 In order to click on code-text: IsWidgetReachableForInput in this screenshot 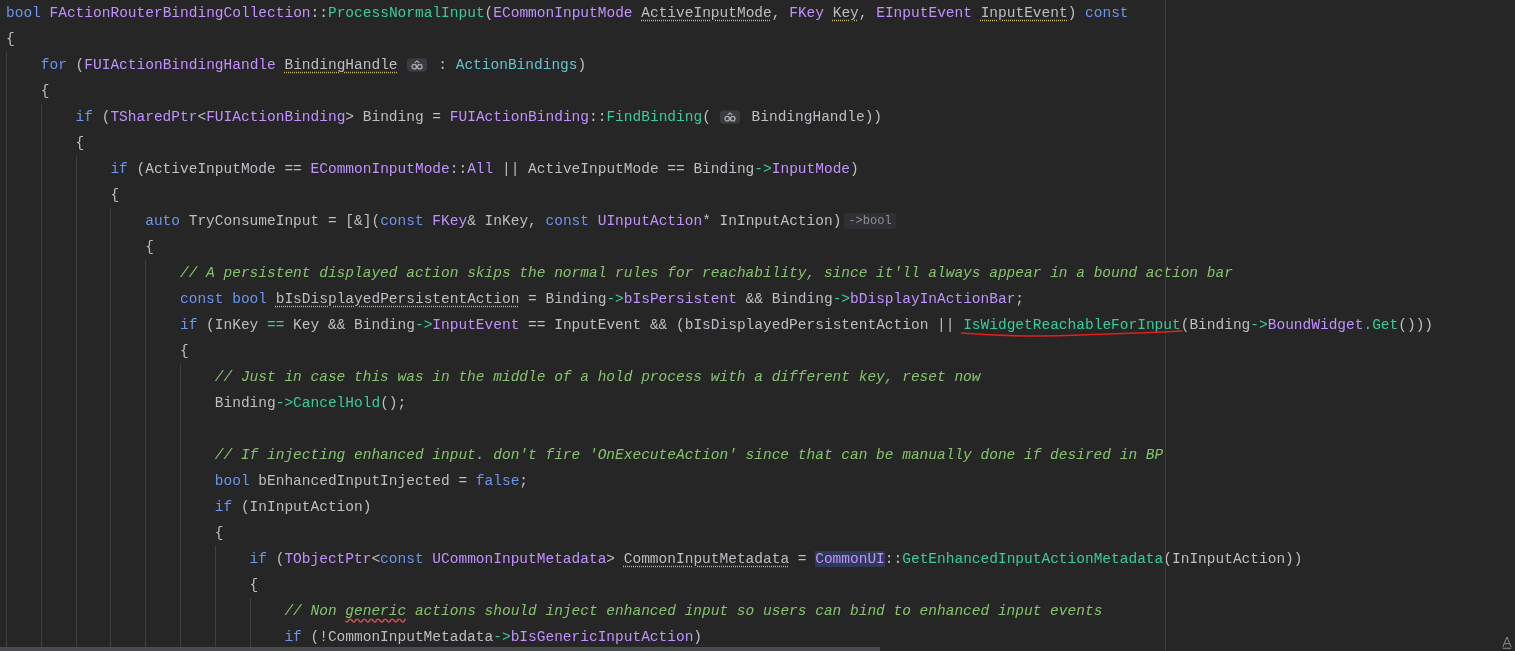, I will do `click(1072, 325)`.